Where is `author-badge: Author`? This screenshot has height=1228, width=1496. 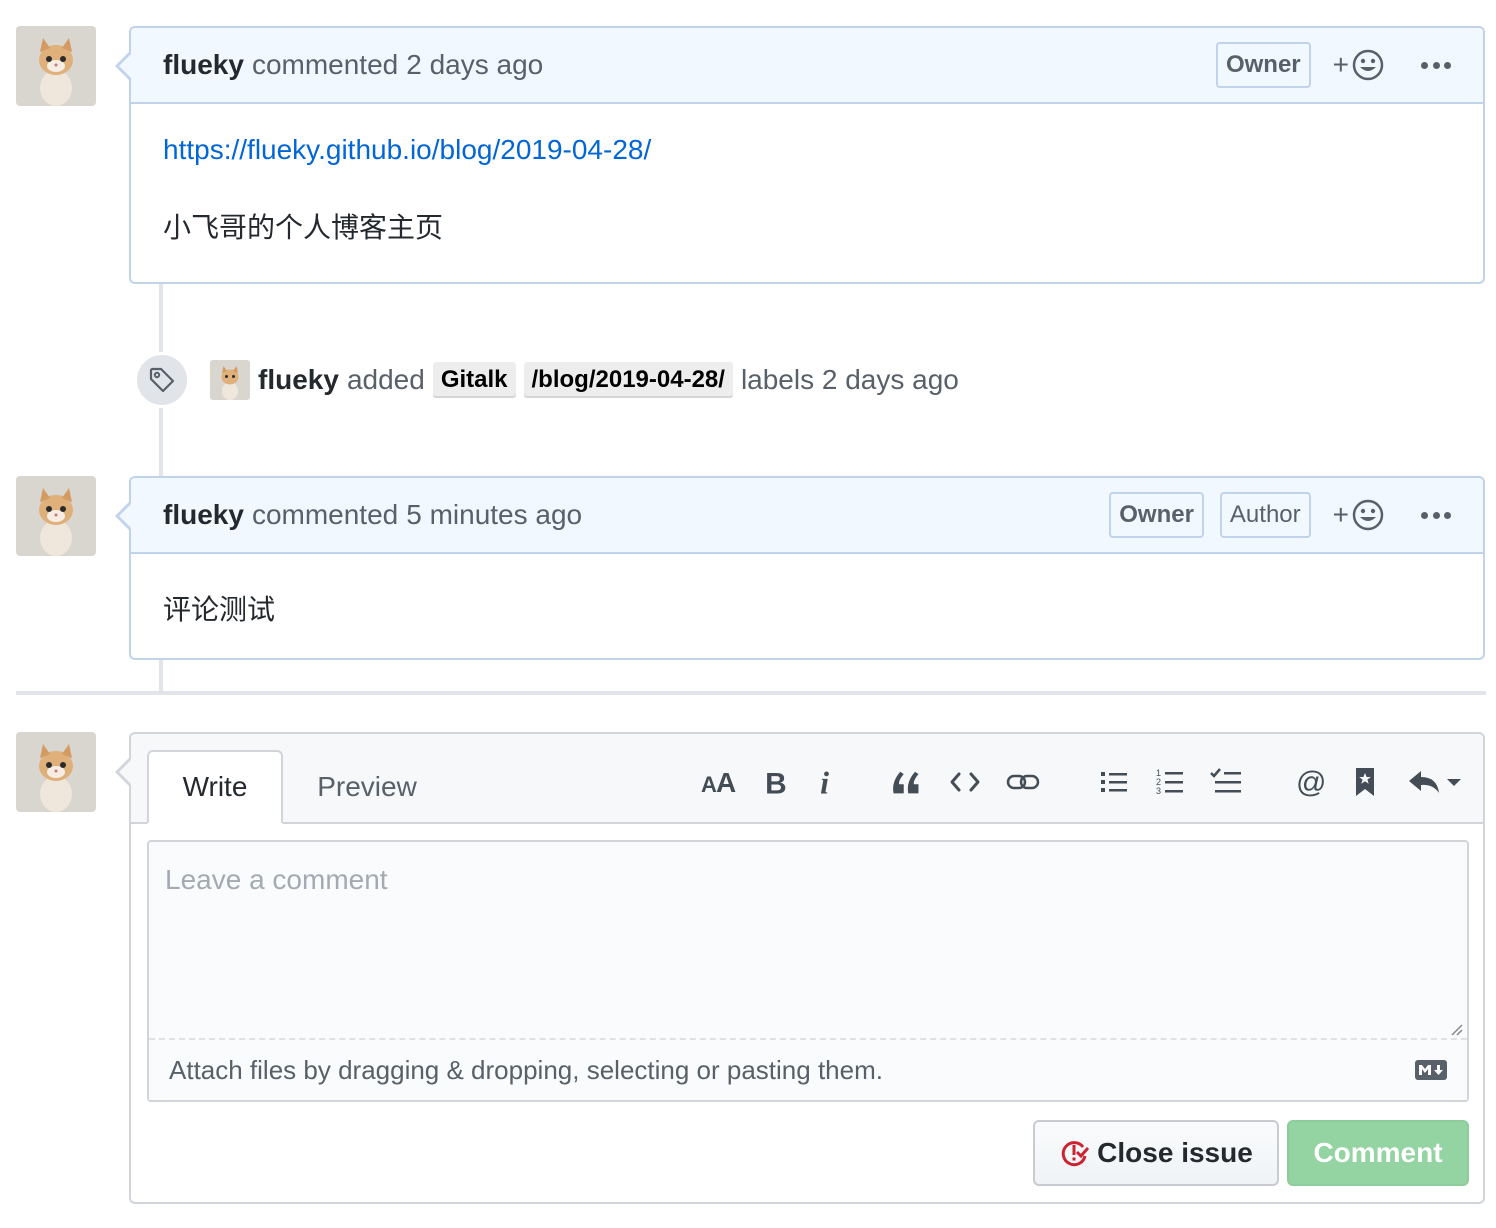 author-badge: Author is located at coordinates (1265, 515).